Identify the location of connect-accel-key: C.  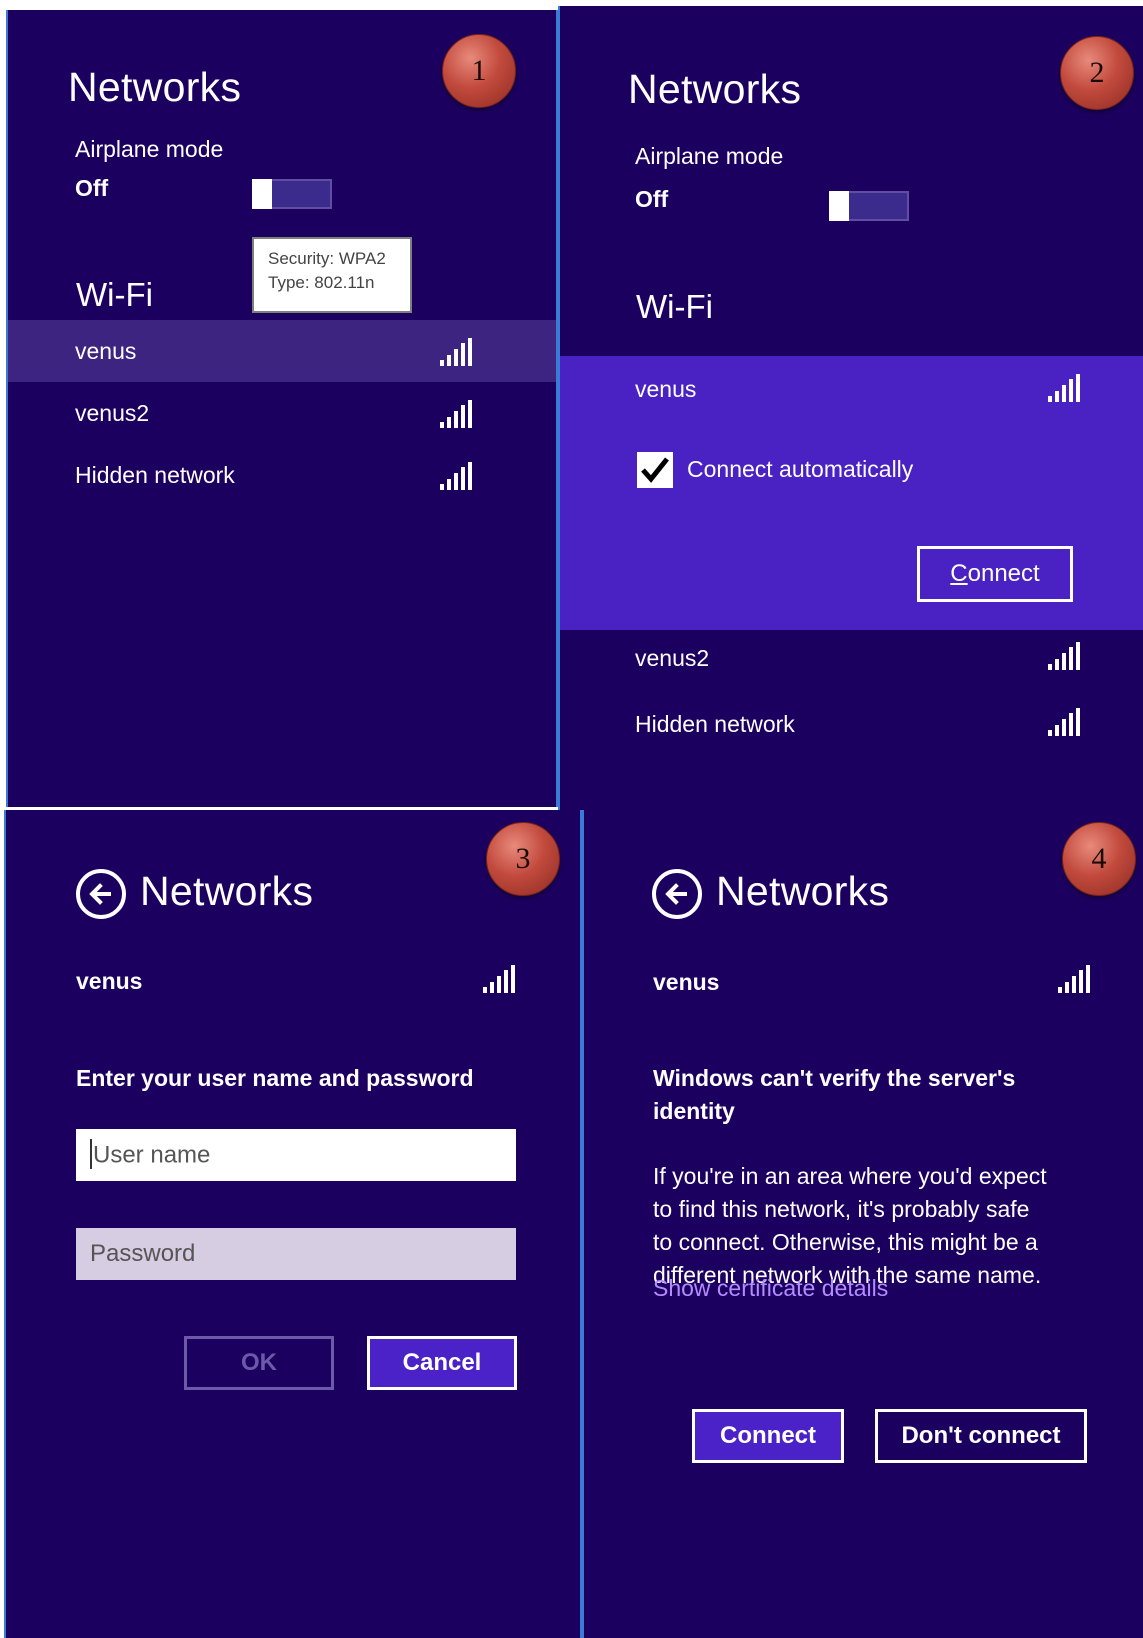
(959, 573).